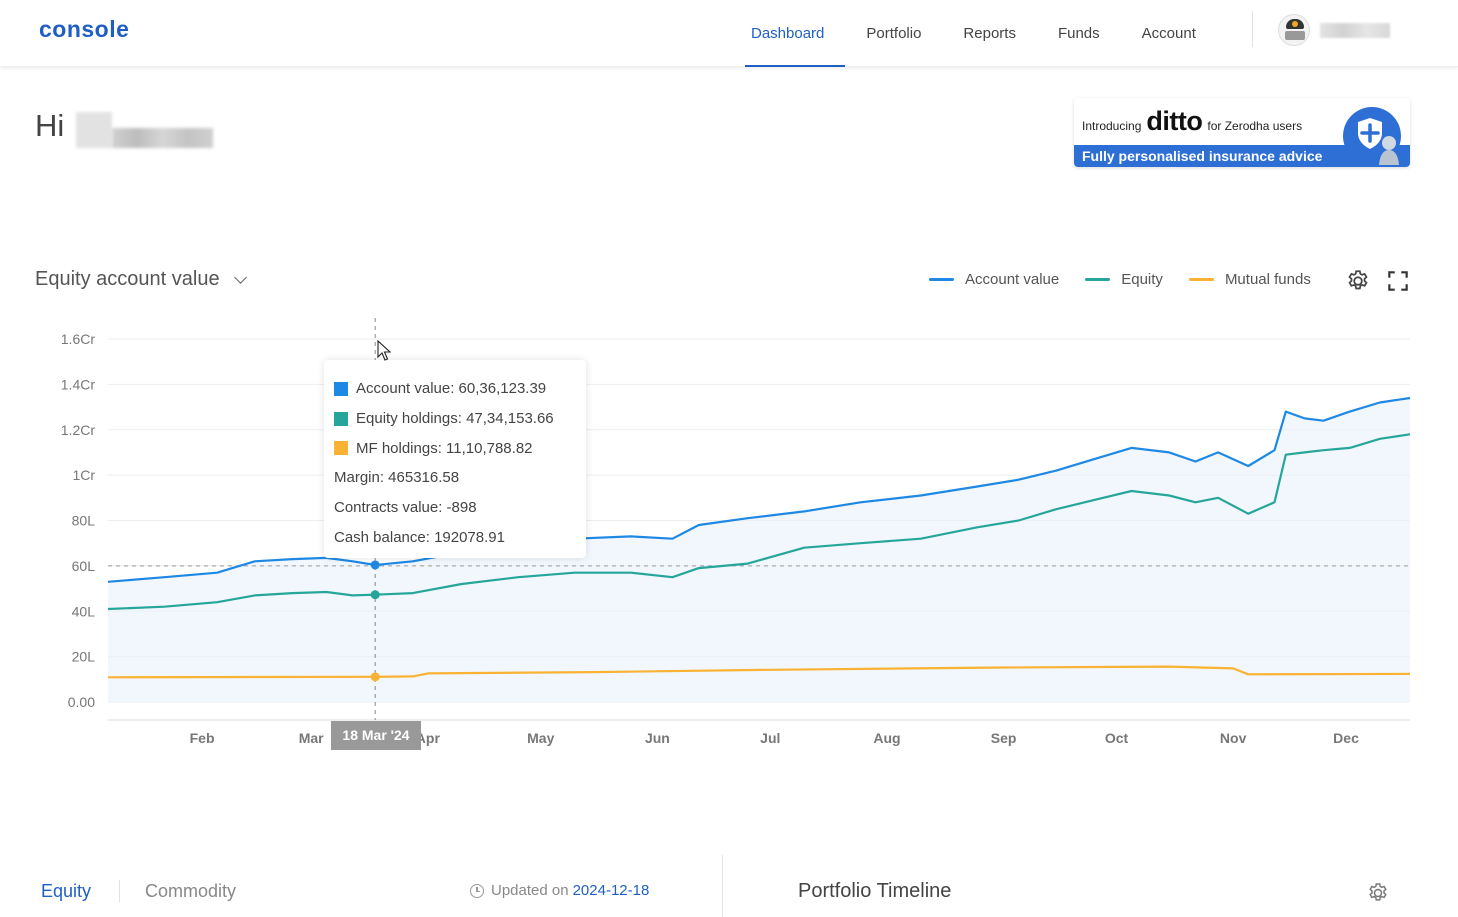 Image resolution: width=1458 pixels, height=917 pixels. Describe the element at coordinates (240, 277) in the screenshot. I see `chevron-down-icon` at that location.